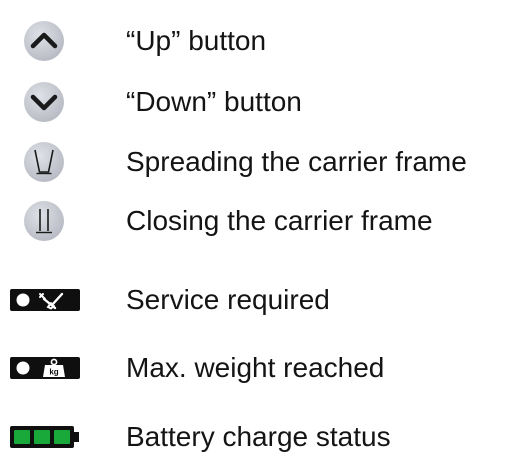 The width and height of the screenshot is (523, 459). What do you see at coordinates (45, 368) in the screenshot?
I see `max-weight-kg-indicator-icon: kg` at bounding box center [45, 368].